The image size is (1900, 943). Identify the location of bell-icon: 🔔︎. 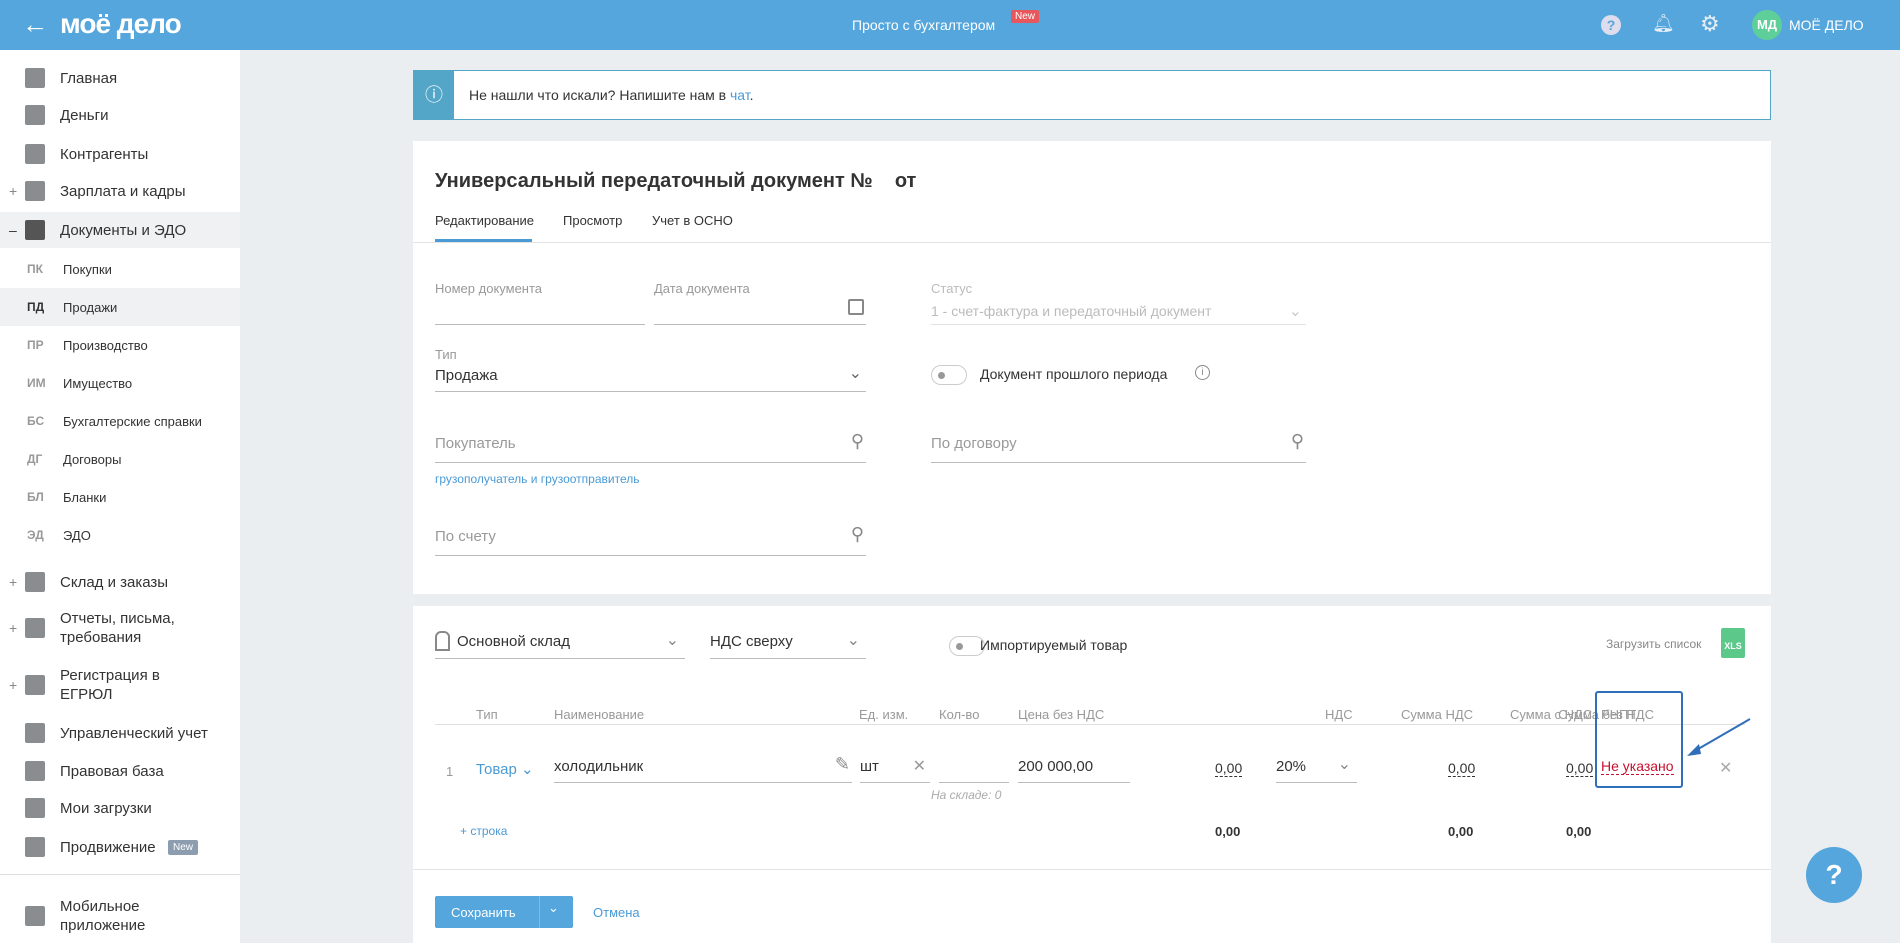
(1663, 23).